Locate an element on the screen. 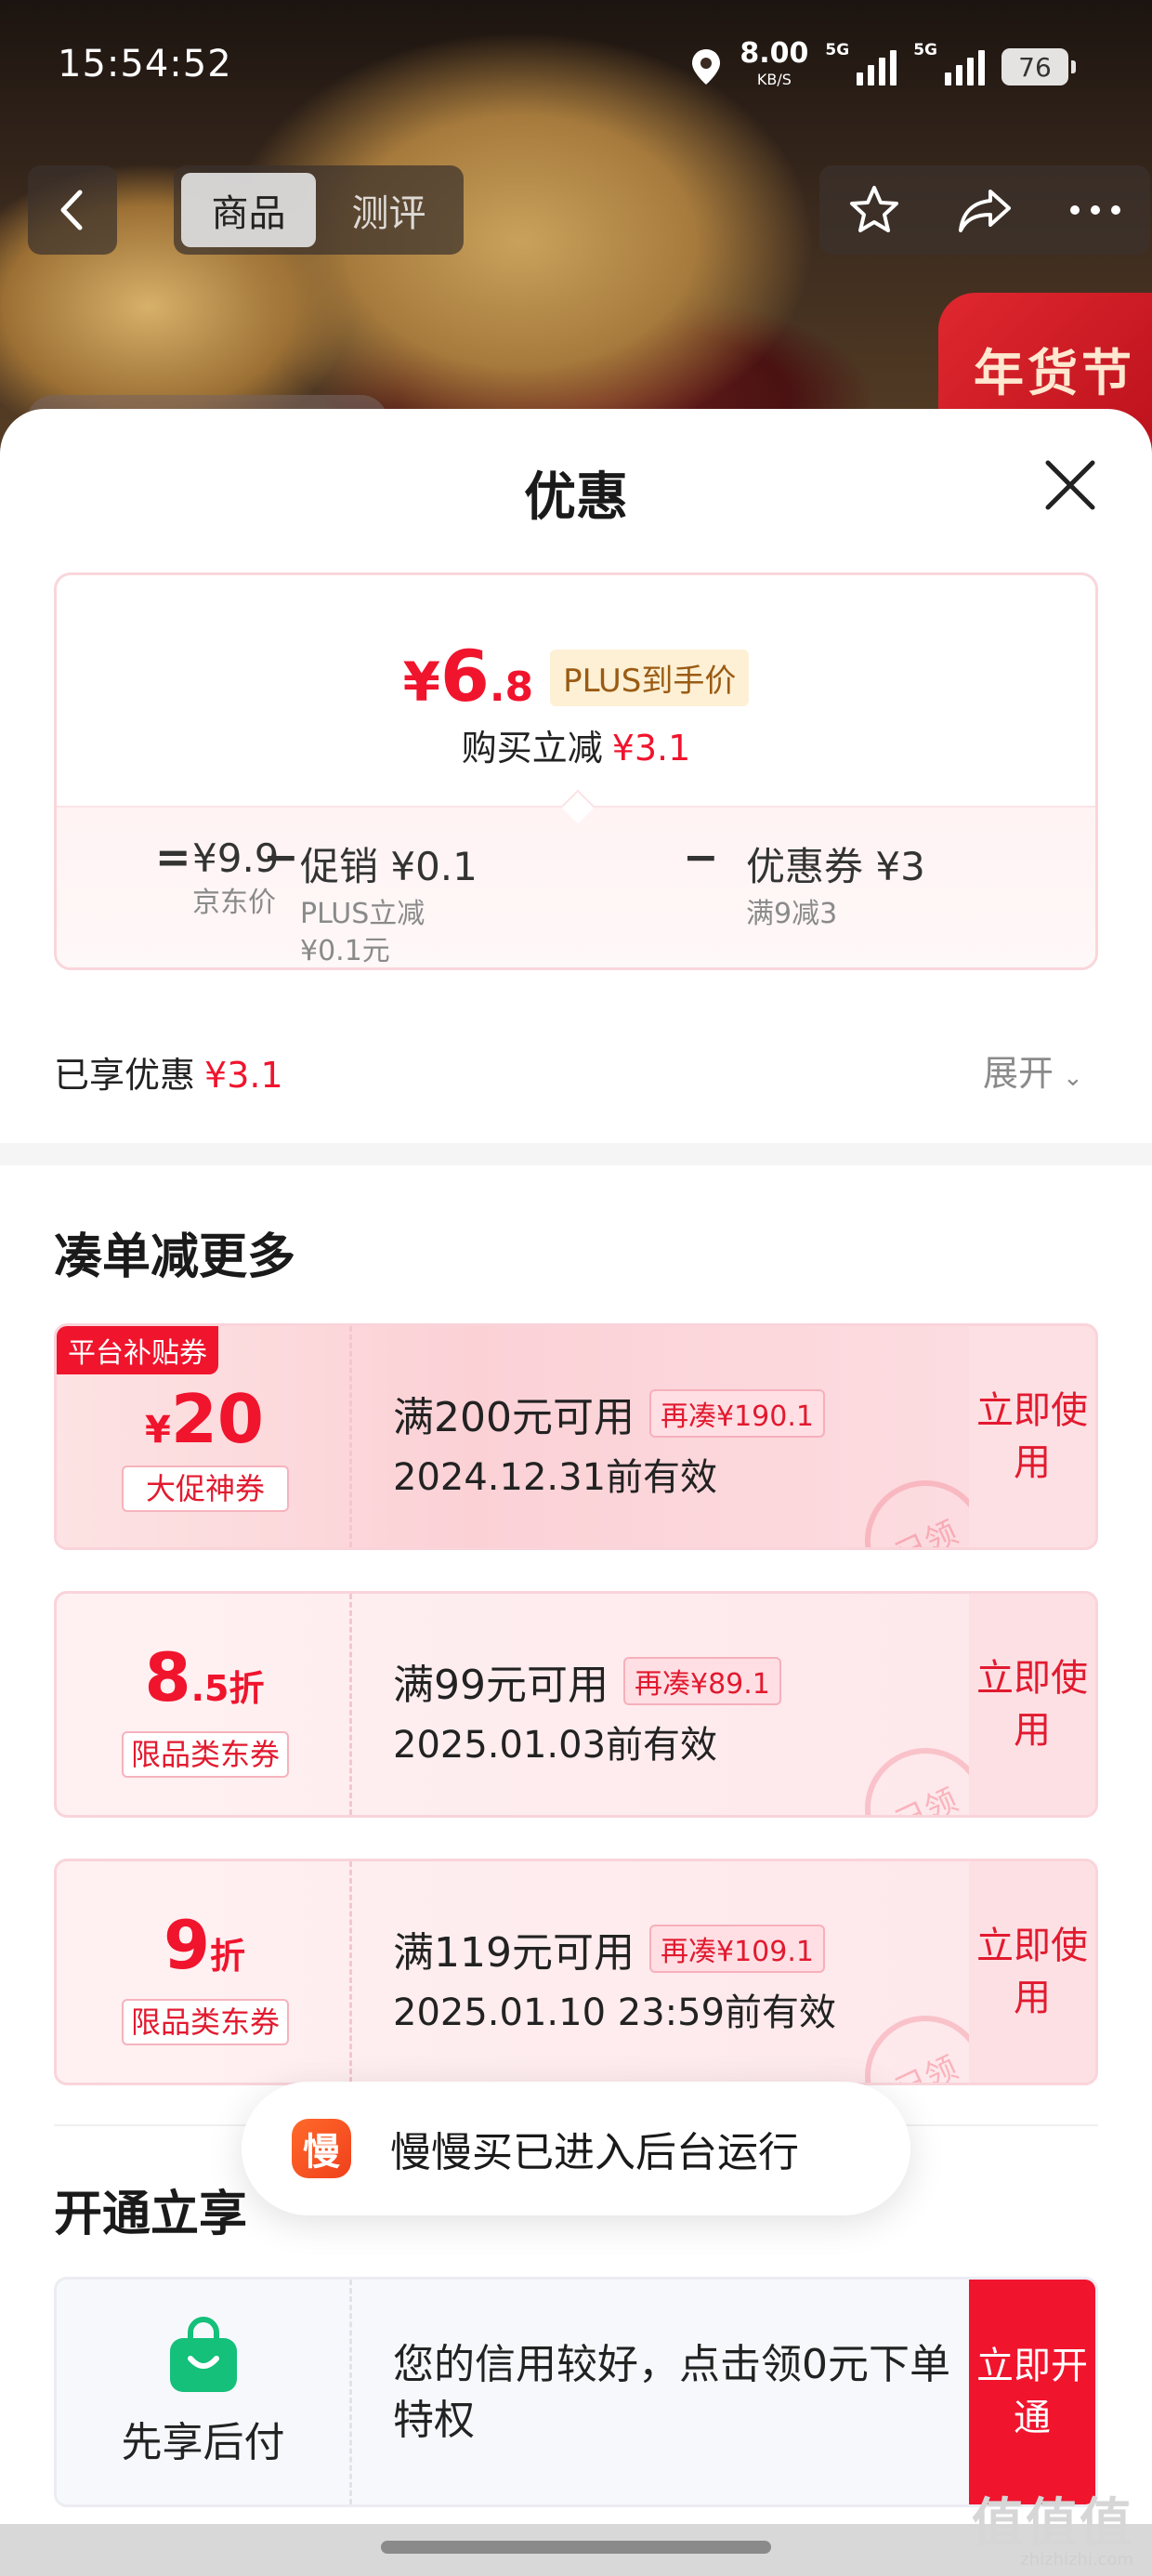 This screenshot has height=2576, width=1152. promo-discount-value: 促销 ¥0.1 is located at coordinates (389, 866).